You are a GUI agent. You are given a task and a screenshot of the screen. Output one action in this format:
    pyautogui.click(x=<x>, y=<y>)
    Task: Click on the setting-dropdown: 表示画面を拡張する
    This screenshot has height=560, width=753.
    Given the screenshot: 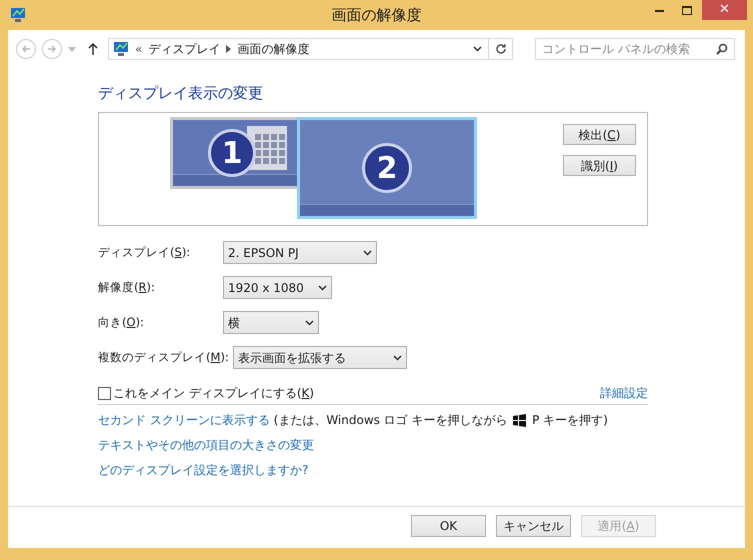 What is the action you would take?
    pyautogui.click(x=319, y=357)
    